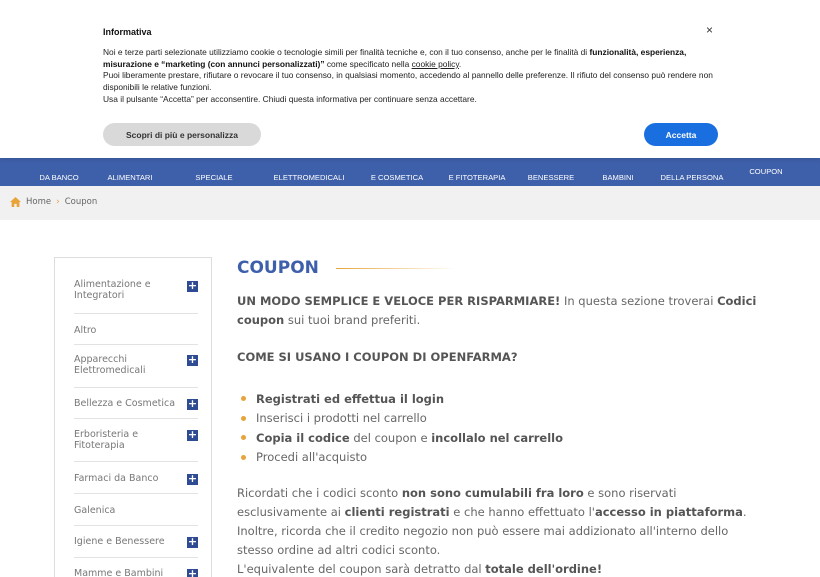  I want to click on sidebar-item-elettromedicali: Apparecchi Elettromedicali +, so click(136, 366).